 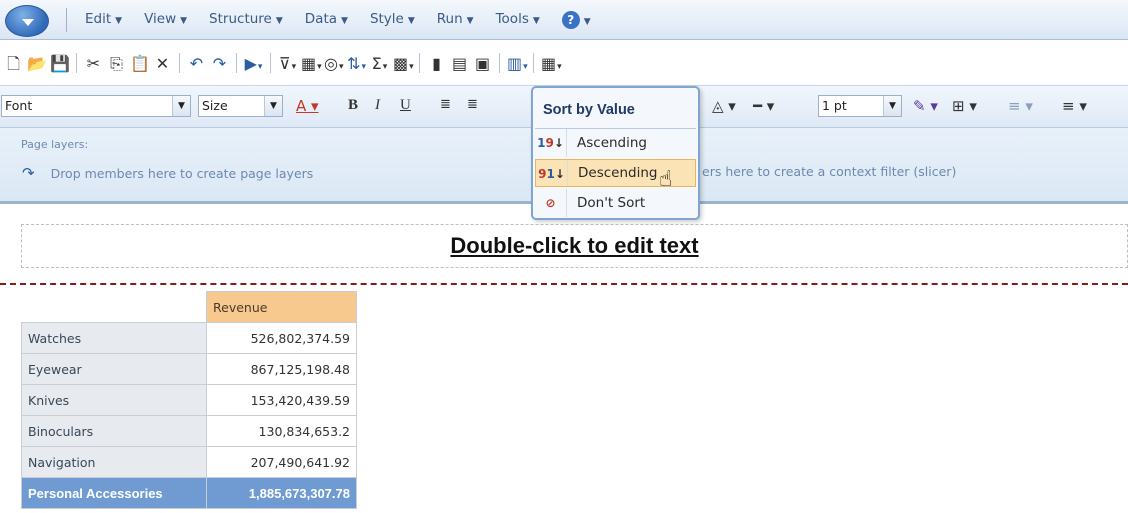 I want to click on font-select: Font ▼, so click(x=96, y=106).